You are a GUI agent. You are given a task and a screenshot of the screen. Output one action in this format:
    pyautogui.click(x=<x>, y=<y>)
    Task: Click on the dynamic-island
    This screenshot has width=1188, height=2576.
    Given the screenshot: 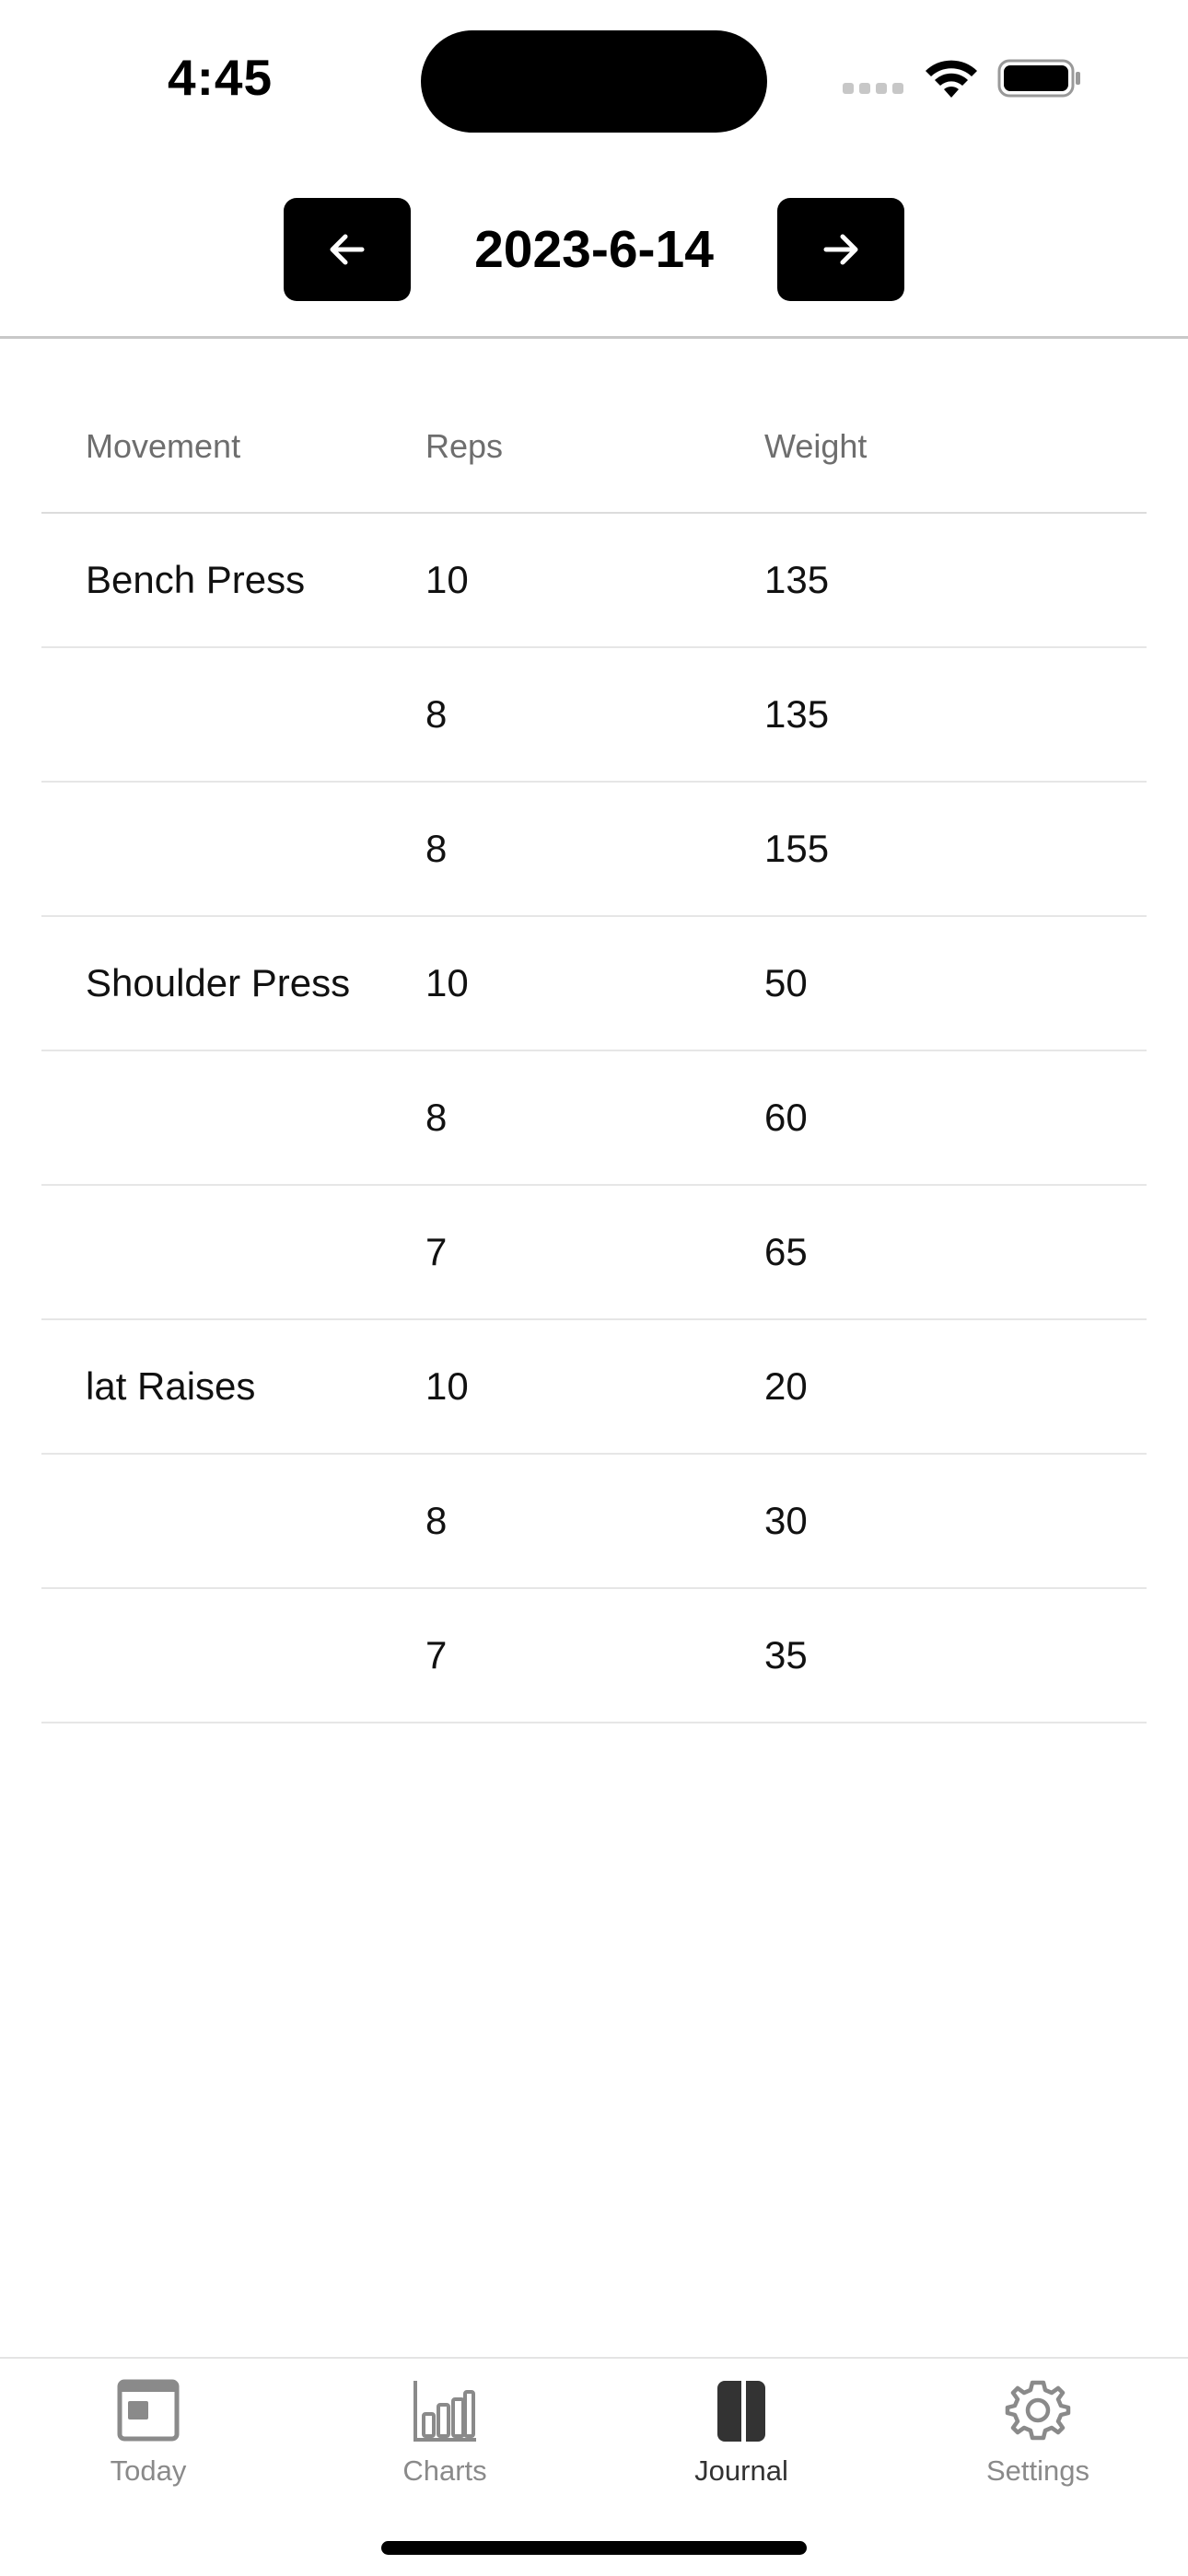 What is the action you would take?
    pyautogui.click(x=594, y=81)
    